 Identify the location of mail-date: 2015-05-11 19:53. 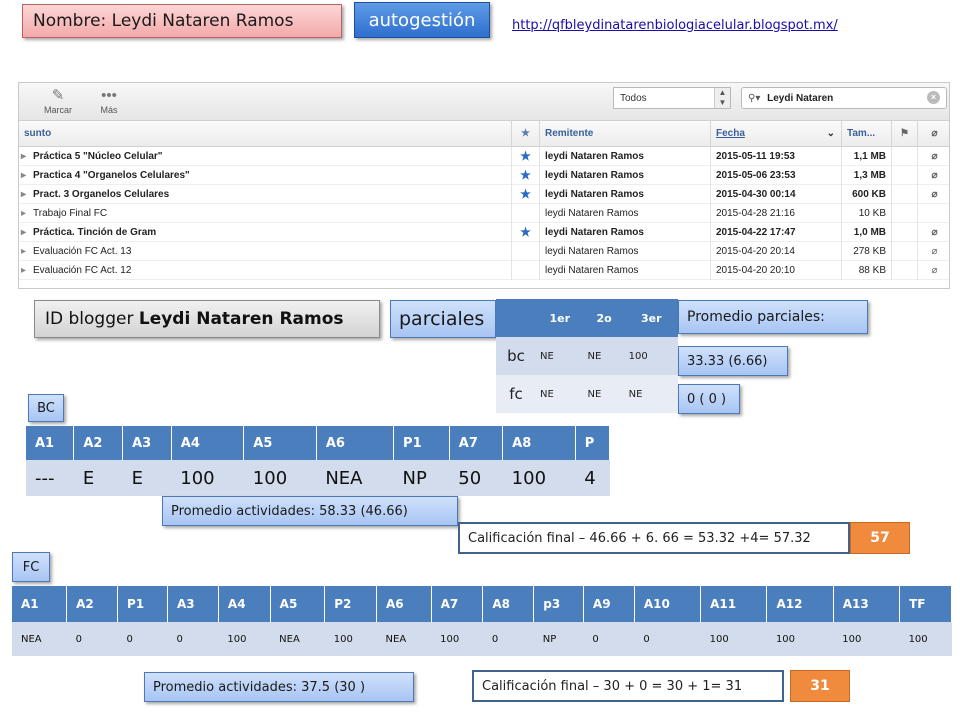
(776, 156).